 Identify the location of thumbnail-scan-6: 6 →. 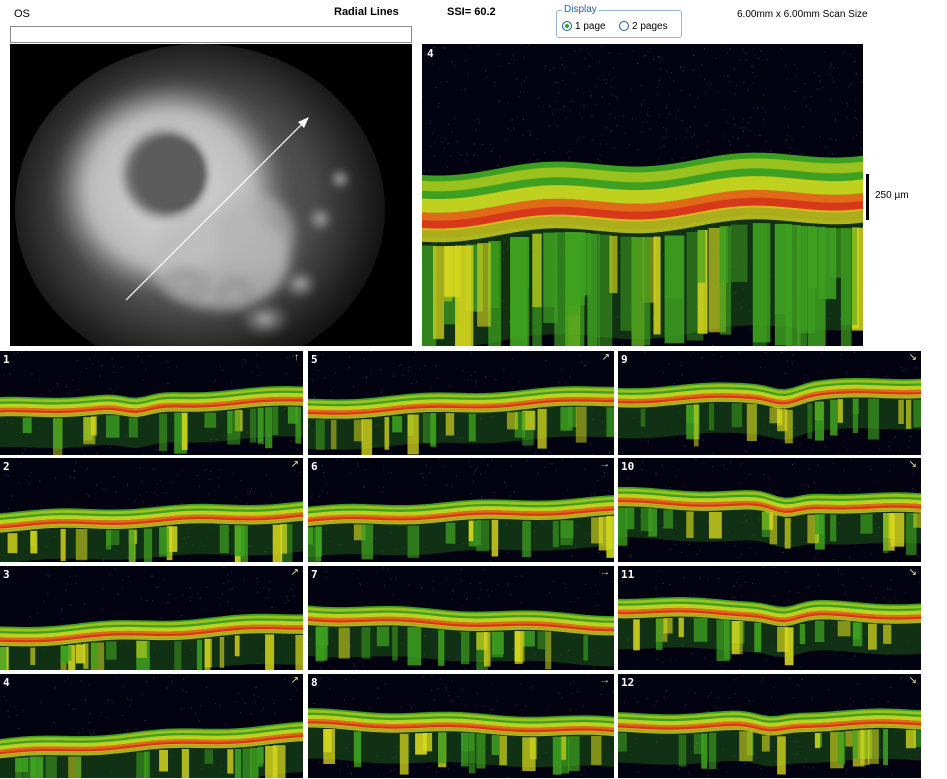
(461, 510).